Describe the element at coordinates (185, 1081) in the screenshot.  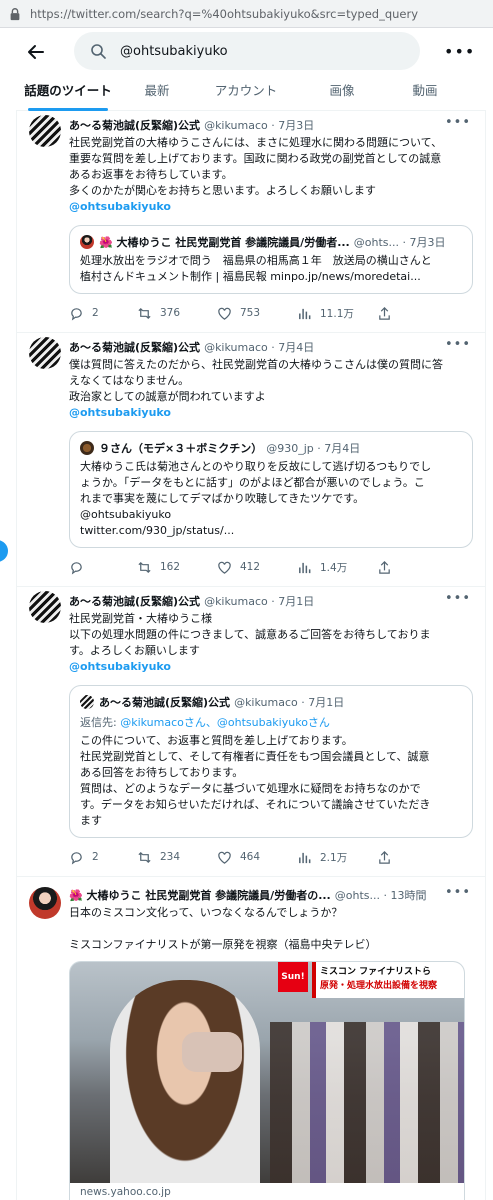
I see `person-image` at that location.